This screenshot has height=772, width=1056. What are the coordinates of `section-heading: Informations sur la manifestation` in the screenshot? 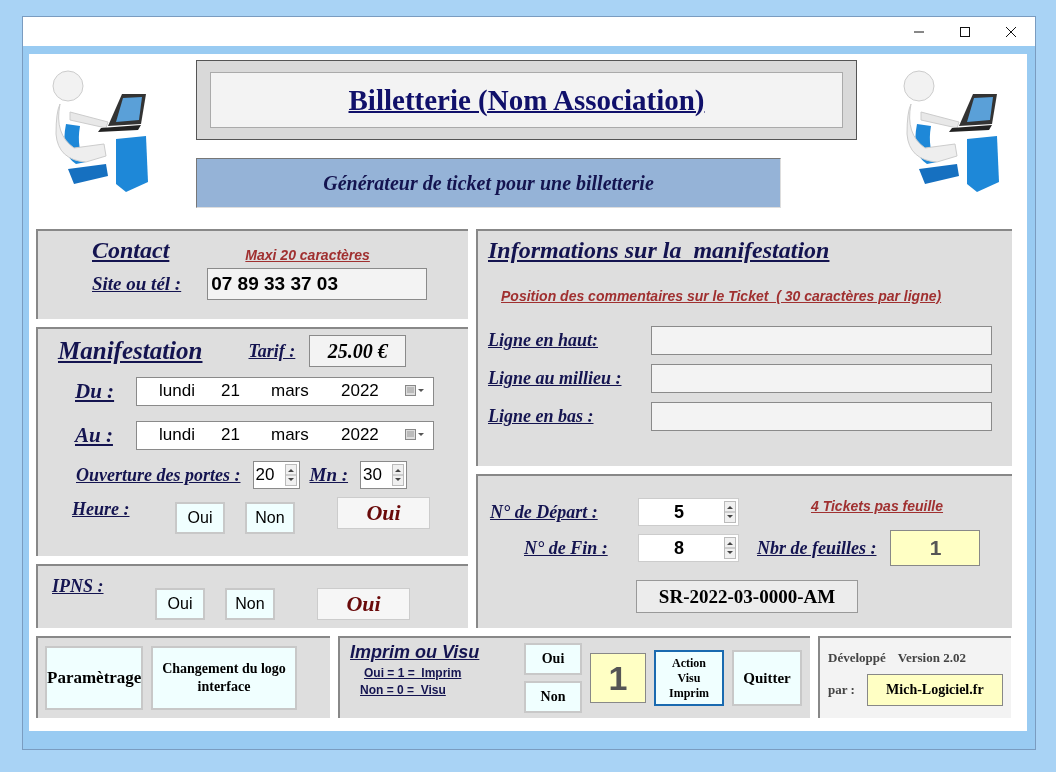 It's located at (659, 250).